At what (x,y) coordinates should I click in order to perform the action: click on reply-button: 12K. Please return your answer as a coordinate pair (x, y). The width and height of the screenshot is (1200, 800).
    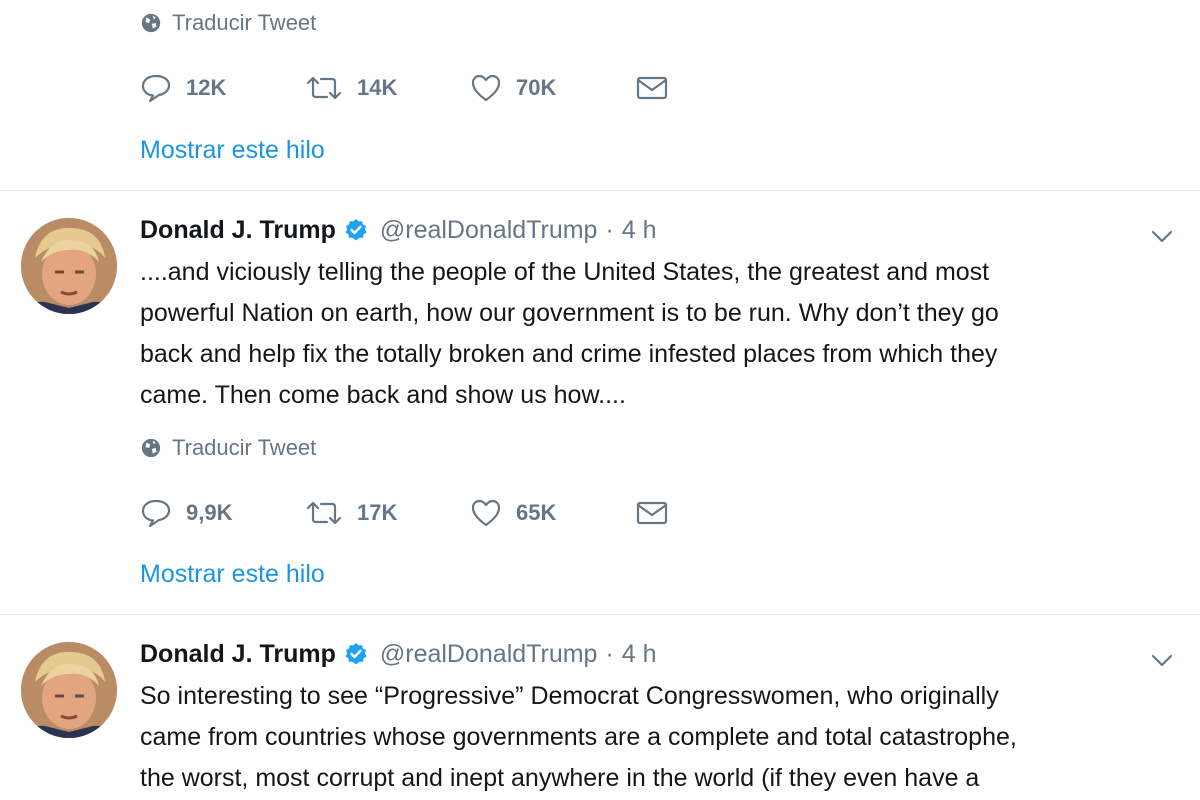
    Looking at the image, I should click on (222, 88).